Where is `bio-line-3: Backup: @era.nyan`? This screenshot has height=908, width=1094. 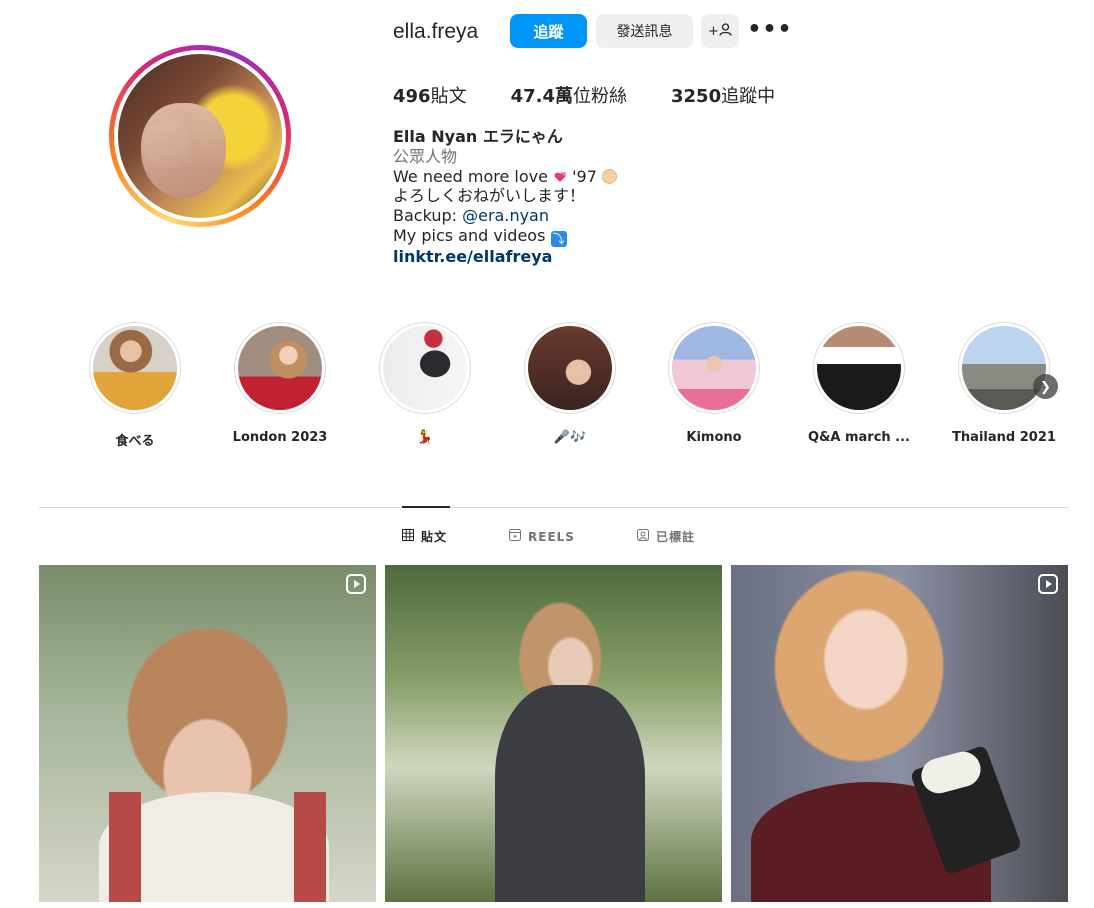
bio-line-3: Backup: @era.nyan is located at coordinates (471, 216).